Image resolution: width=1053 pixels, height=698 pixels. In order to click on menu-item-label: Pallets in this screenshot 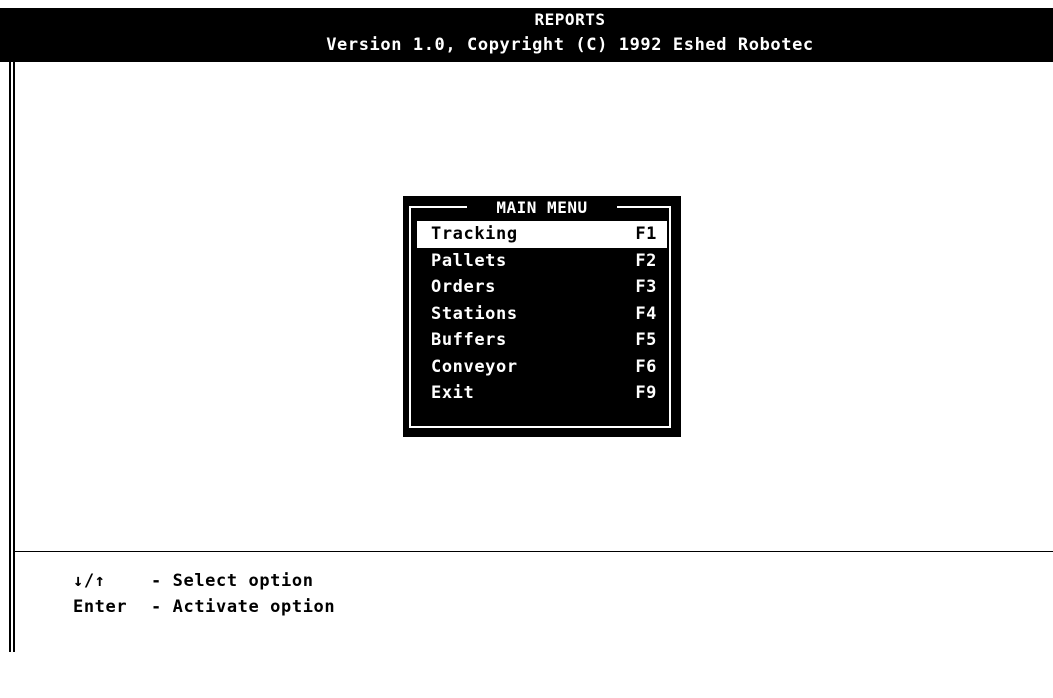, I will do `click(469, 260)`.